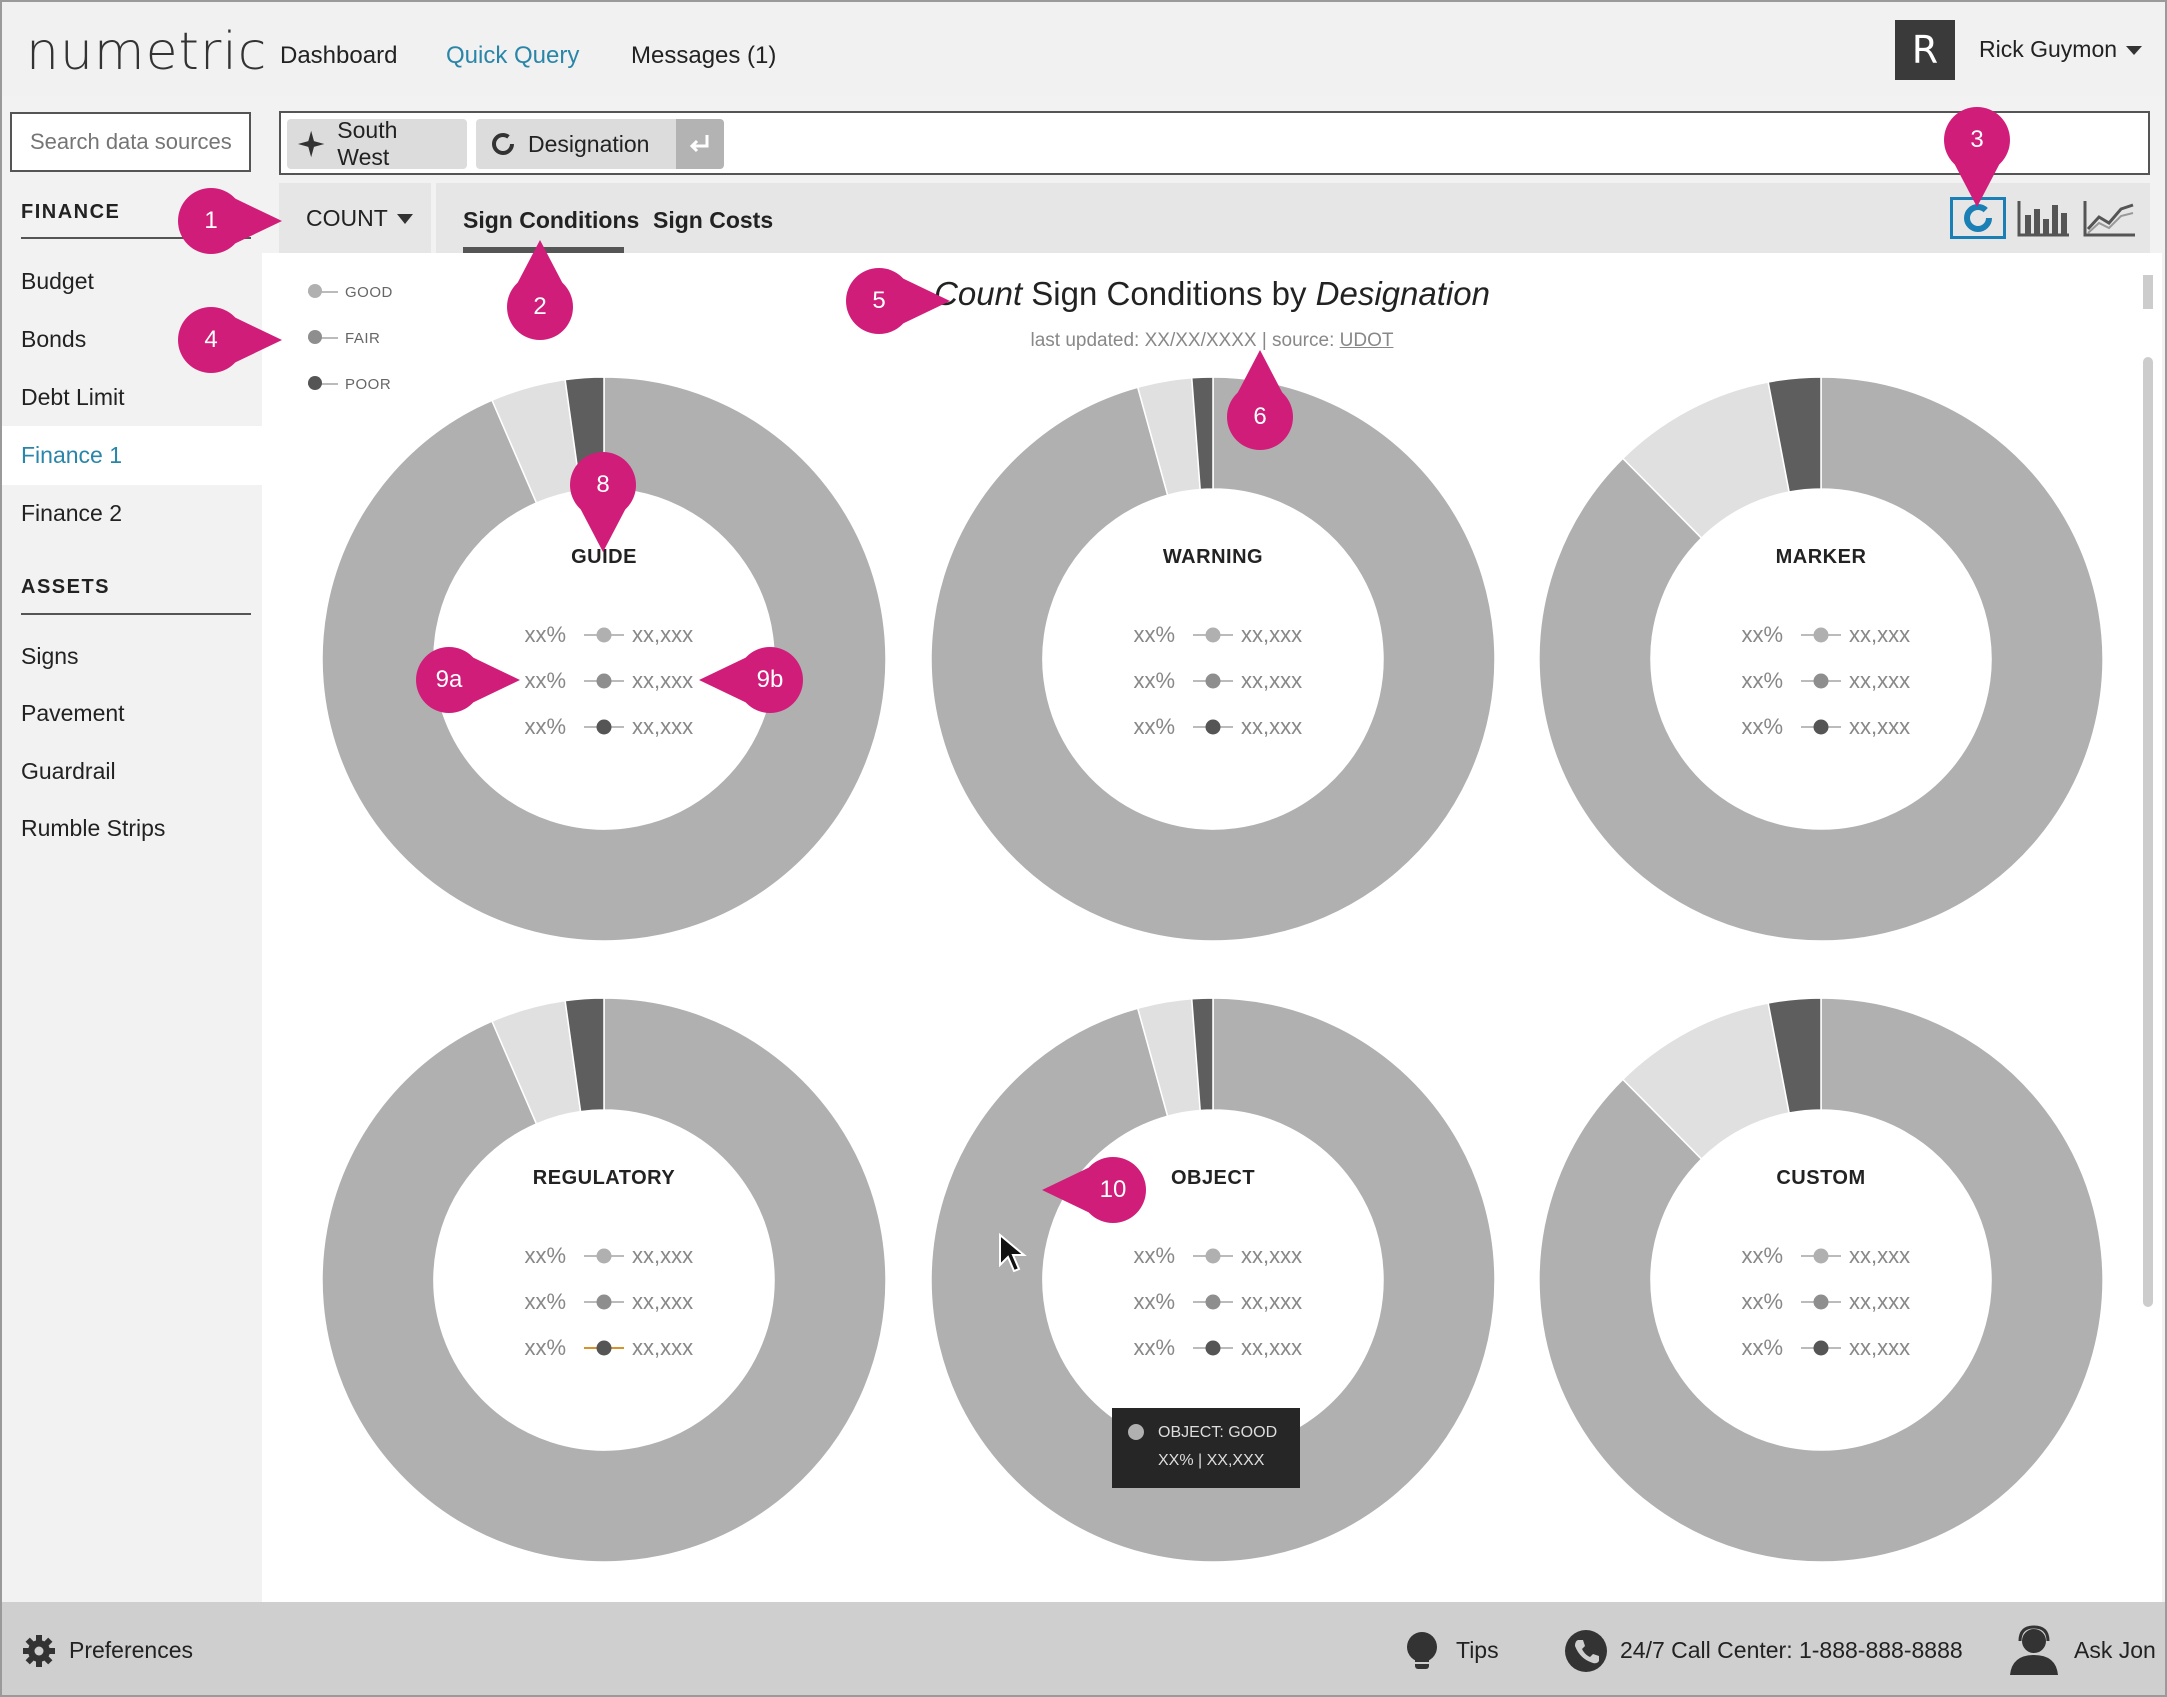 The height and width of the screenshot is (1697, 2167). I want to click on filter-chip-south-west: South West, so click(377, 143).